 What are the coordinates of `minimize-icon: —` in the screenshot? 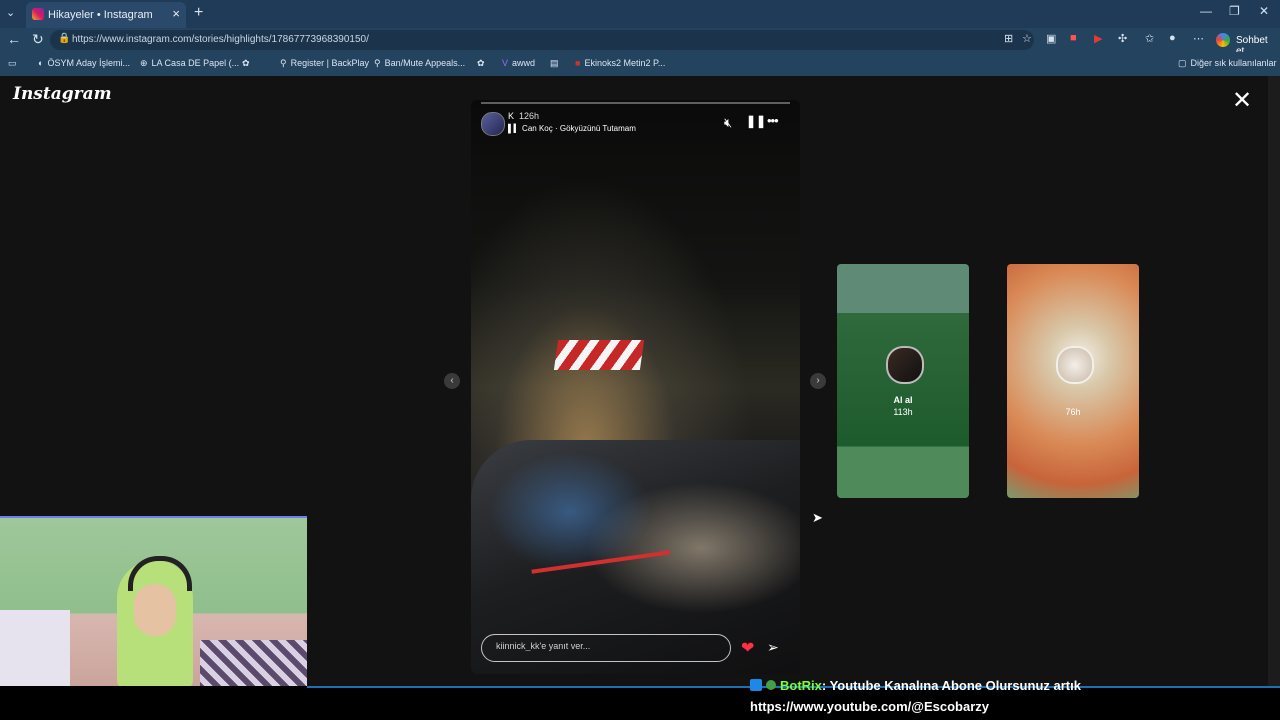 It's located at (1206, 11).